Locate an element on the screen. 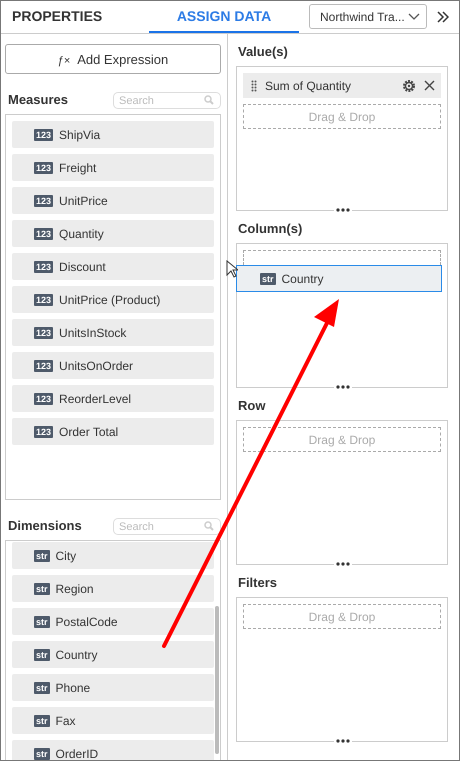 The image size is (460, 761). section-title: Filters is located at coordinates (258, 583).